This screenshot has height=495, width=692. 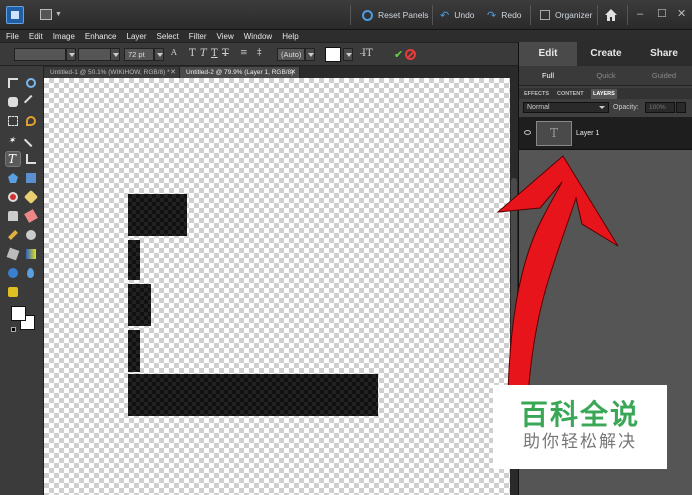 What do you see at coordinates (605, 133) in the screenshot?
I see `layer-row: T Layer 1` at bounding box center [605, 133].